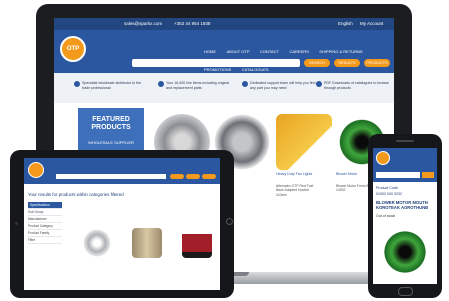  I want to click on tablet-products-button, so click(209, 176).